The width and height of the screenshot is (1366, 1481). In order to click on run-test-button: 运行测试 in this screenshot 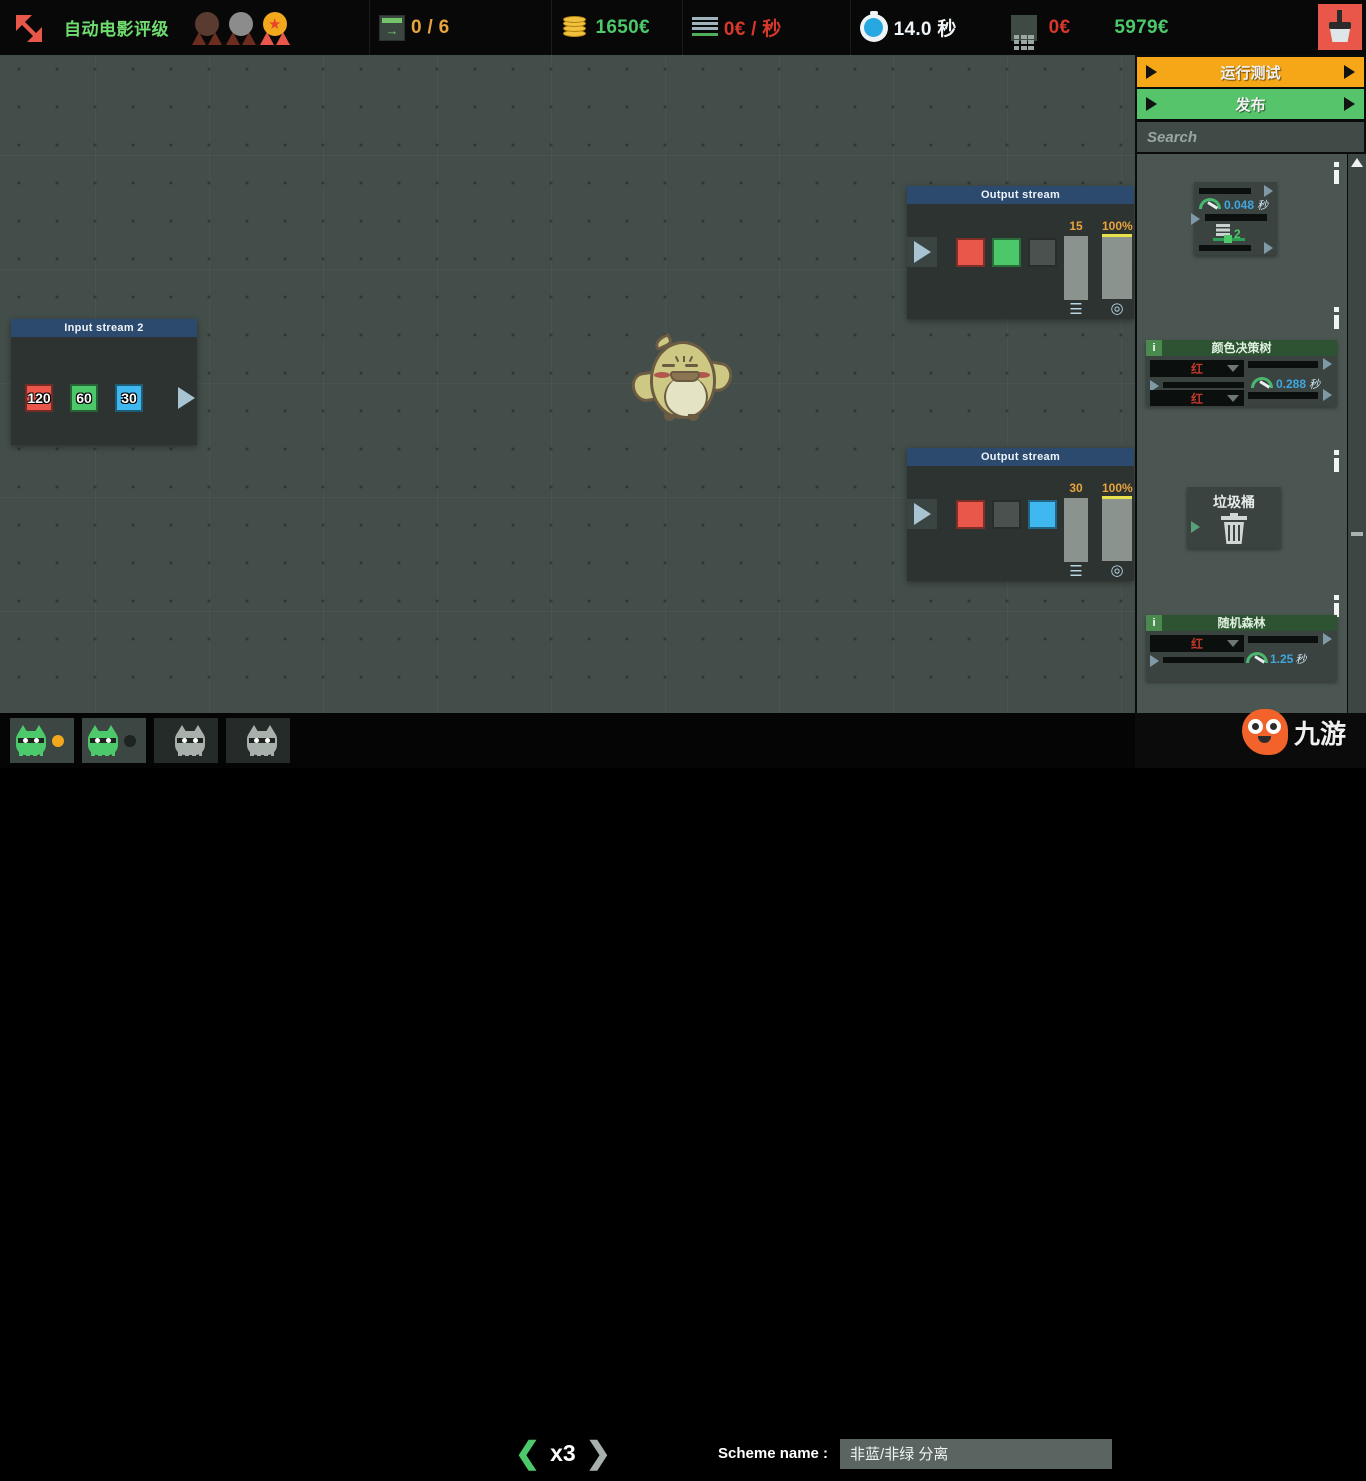, I will do `click(1250, 72)`.